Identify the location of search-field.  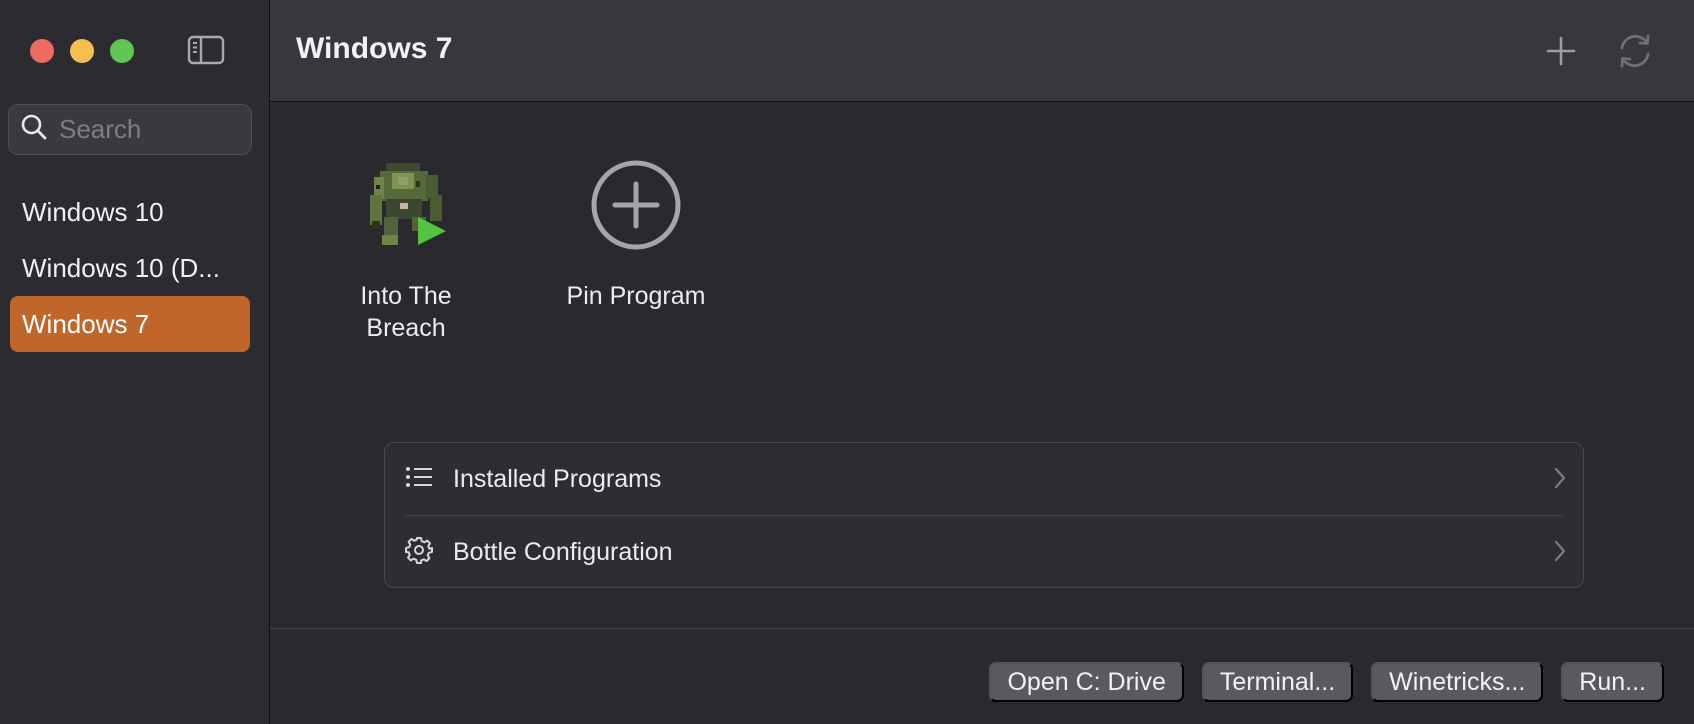
(130, 129).